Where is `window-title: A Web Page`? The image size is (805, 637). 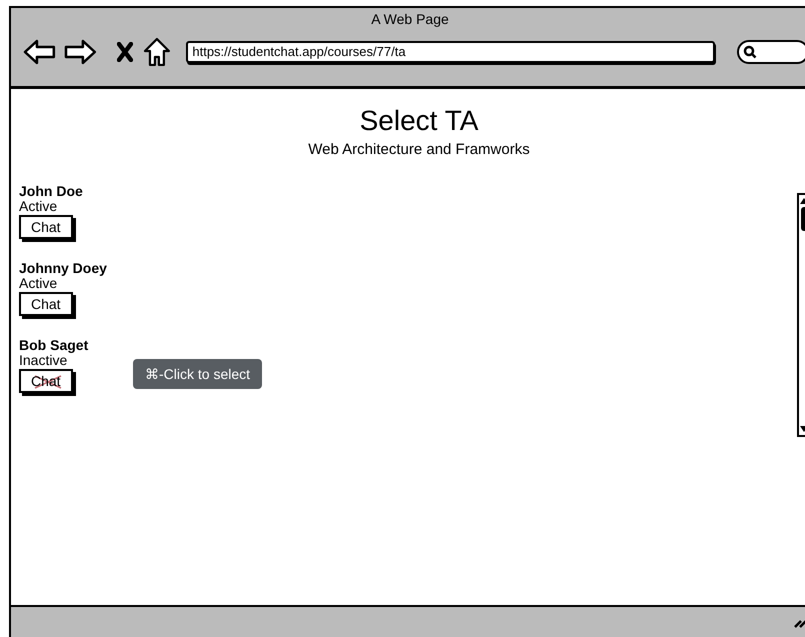
window-title: A Web Page is located at coordinates (410, 19).